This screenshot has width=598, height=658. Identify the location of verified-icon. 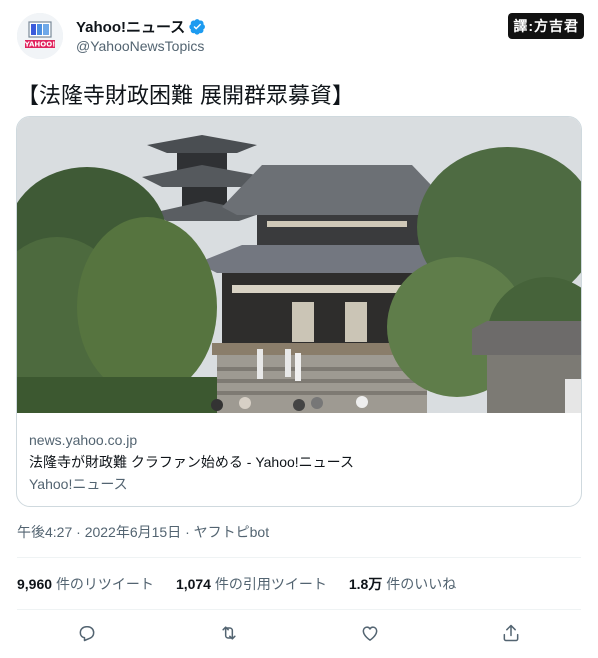
(197, 27).